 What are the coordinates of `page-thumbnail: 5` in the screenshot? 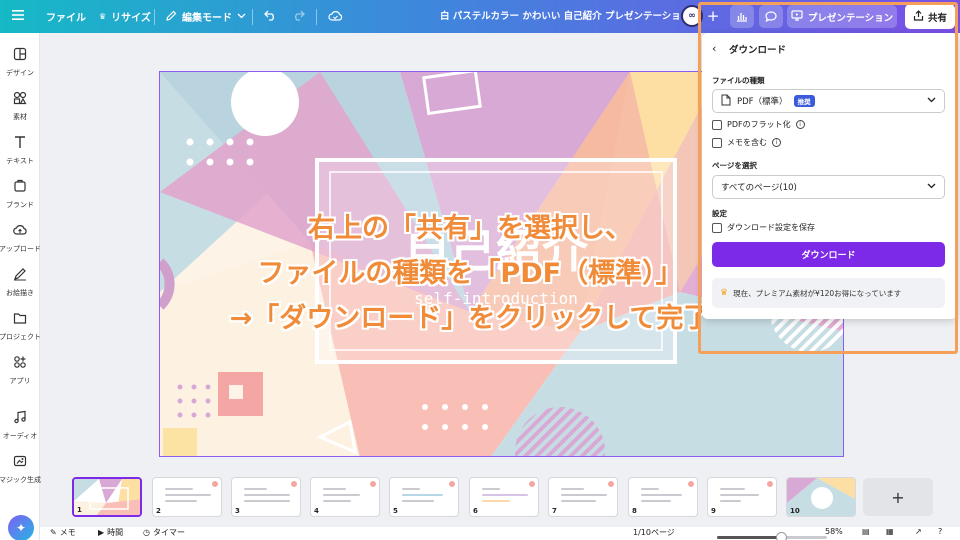 It's located at (424, 497).